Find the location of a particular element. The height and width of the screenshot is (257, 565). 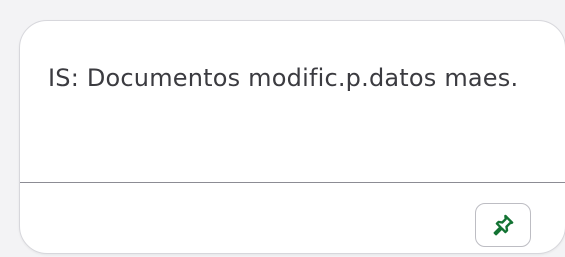

pin-button is located at coordinates (503, 225).